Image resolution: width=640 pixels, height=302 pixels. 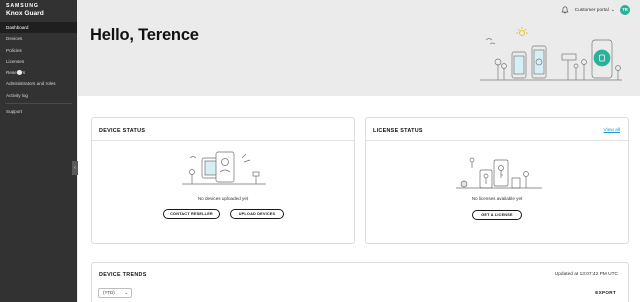 I want to click on period-select-value: (YTD), so click(x=109, y=292).